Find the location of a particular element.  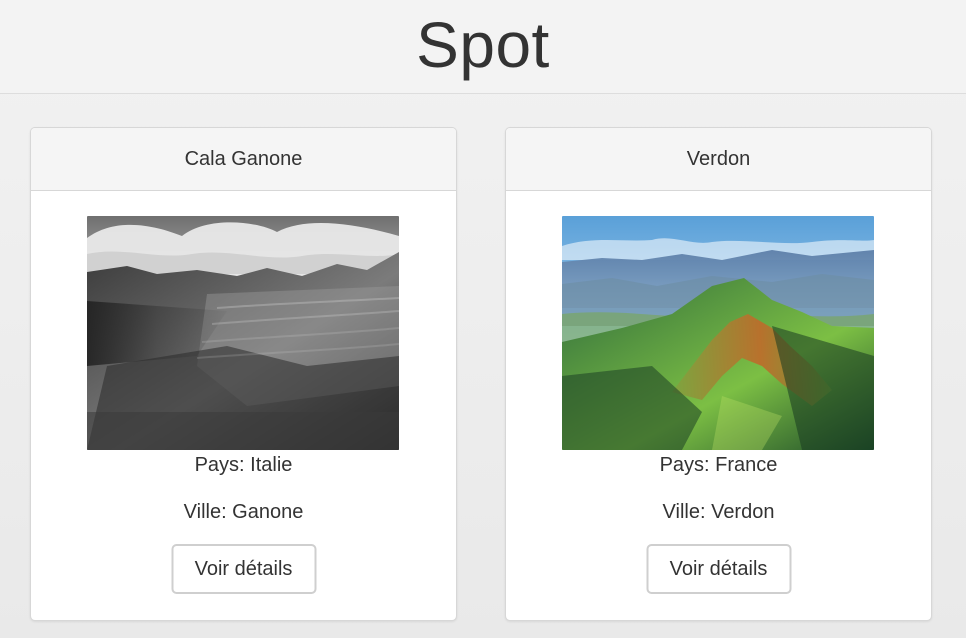

country-text: Pays: France is located at coordinates (718, 465).